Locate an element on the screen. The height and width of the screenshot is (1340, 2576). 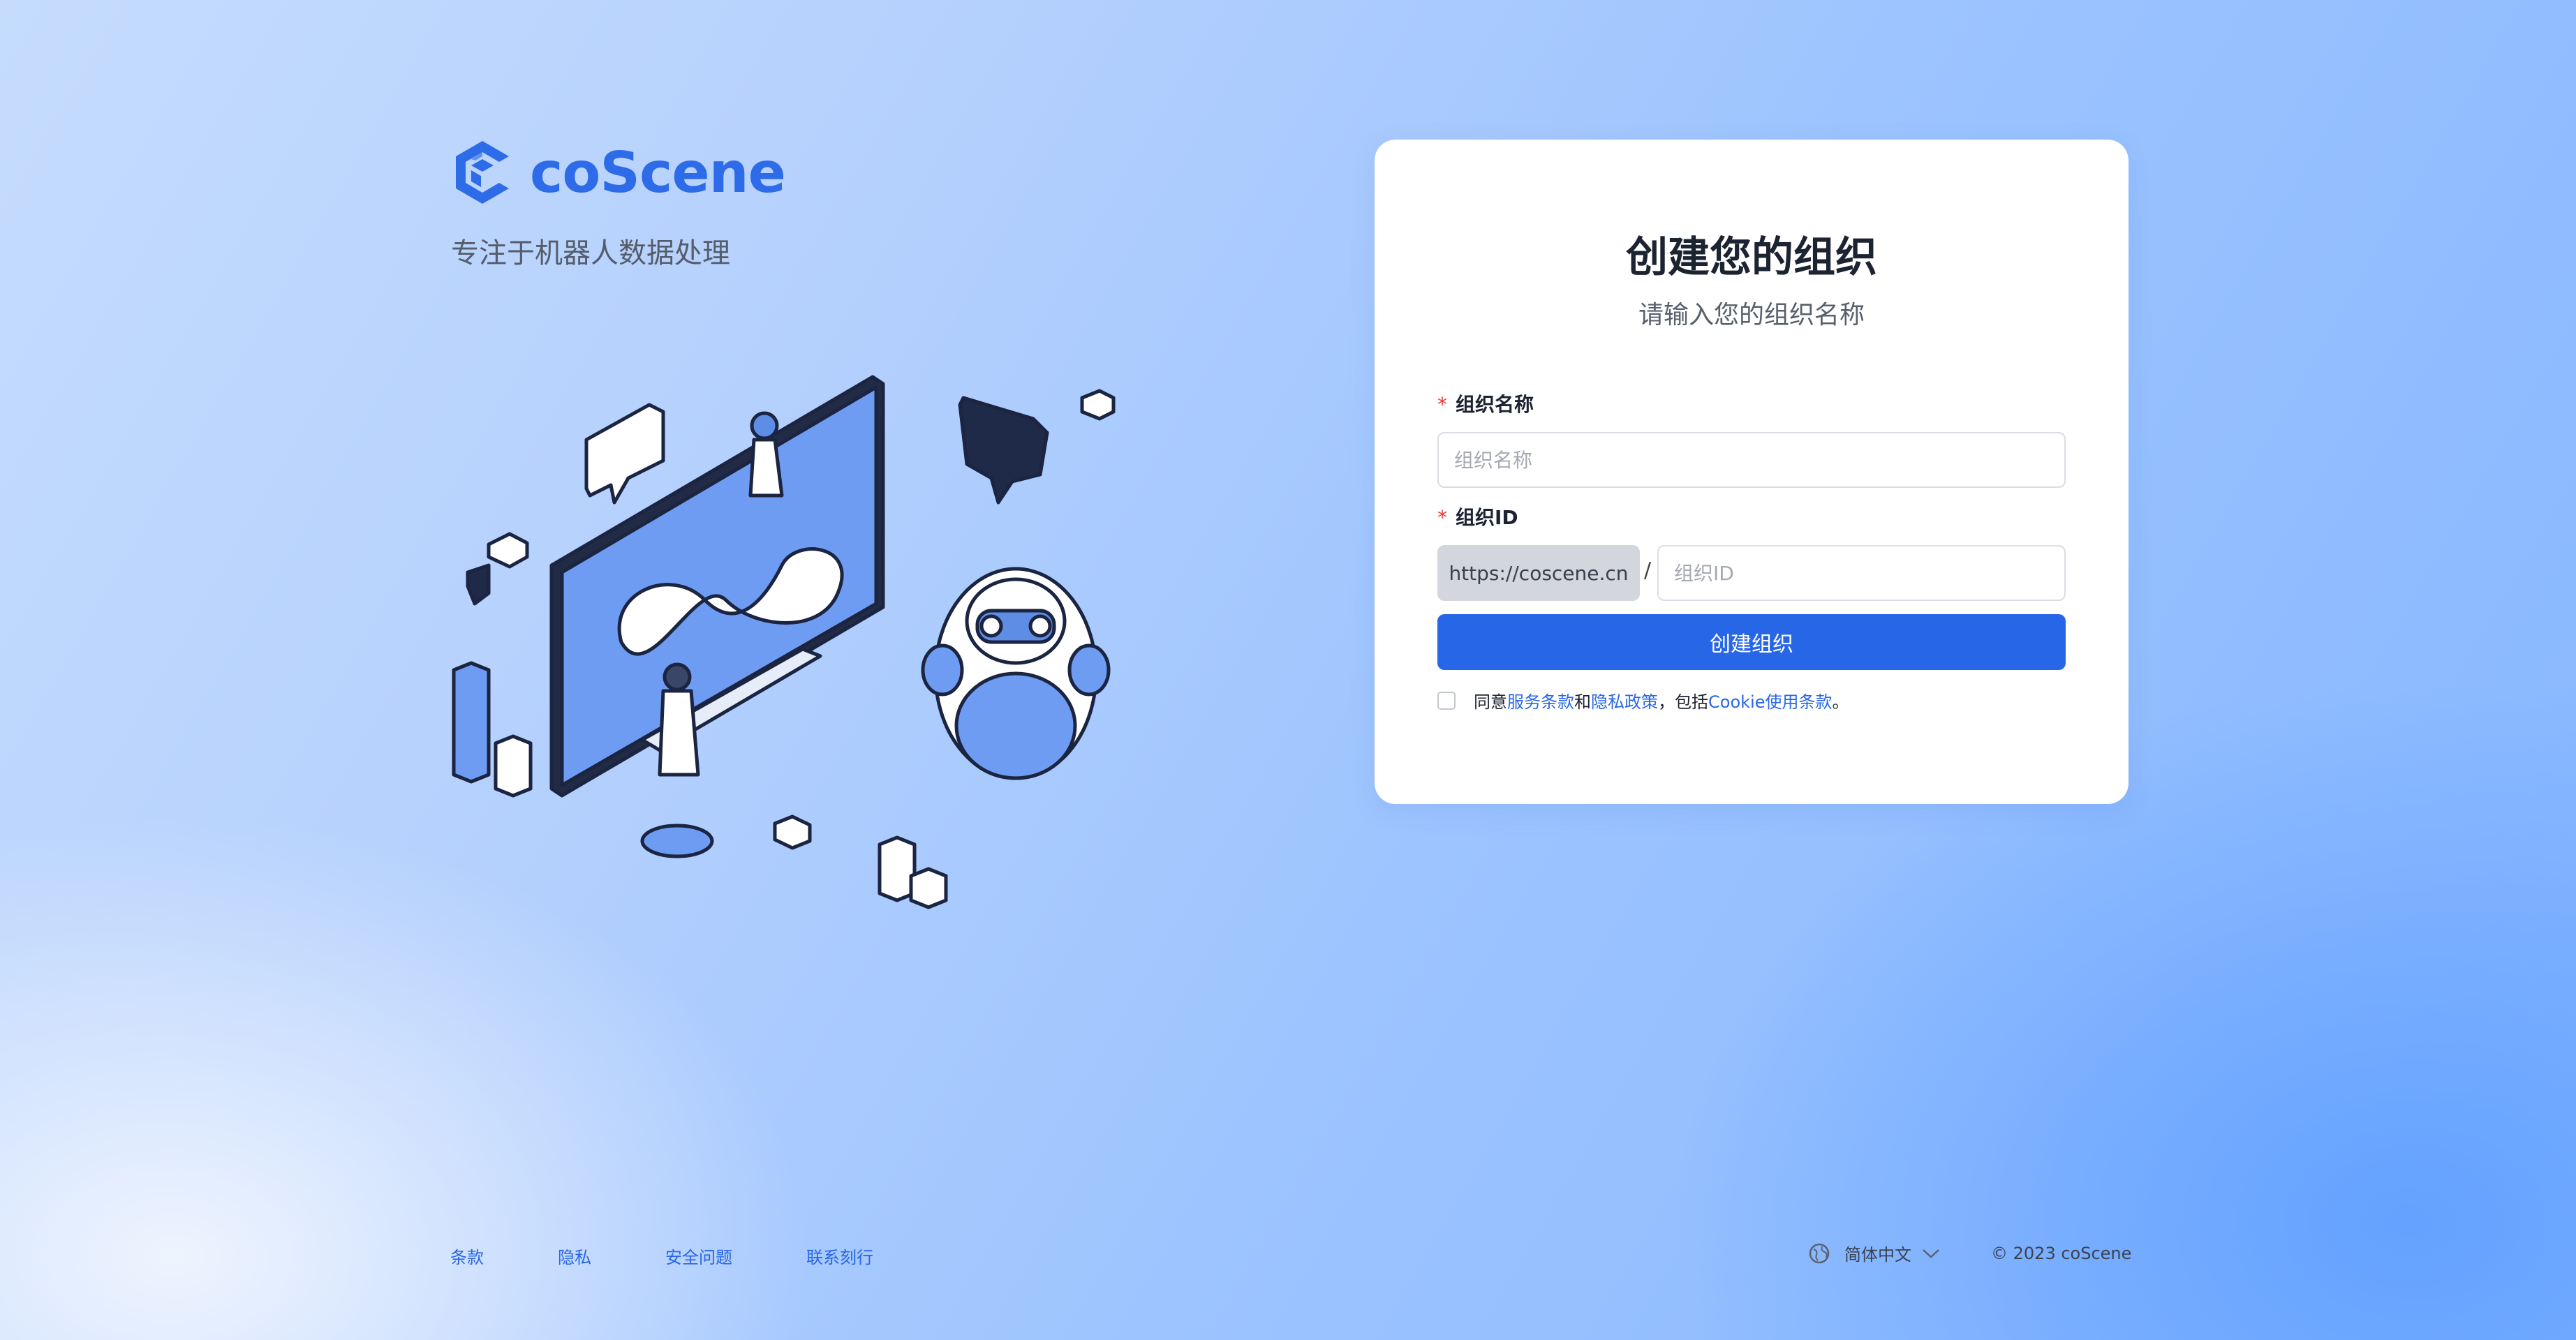
footer-links: 条款 隐私 安全问题 联系刻行 is located at coordinates (698, 1256).